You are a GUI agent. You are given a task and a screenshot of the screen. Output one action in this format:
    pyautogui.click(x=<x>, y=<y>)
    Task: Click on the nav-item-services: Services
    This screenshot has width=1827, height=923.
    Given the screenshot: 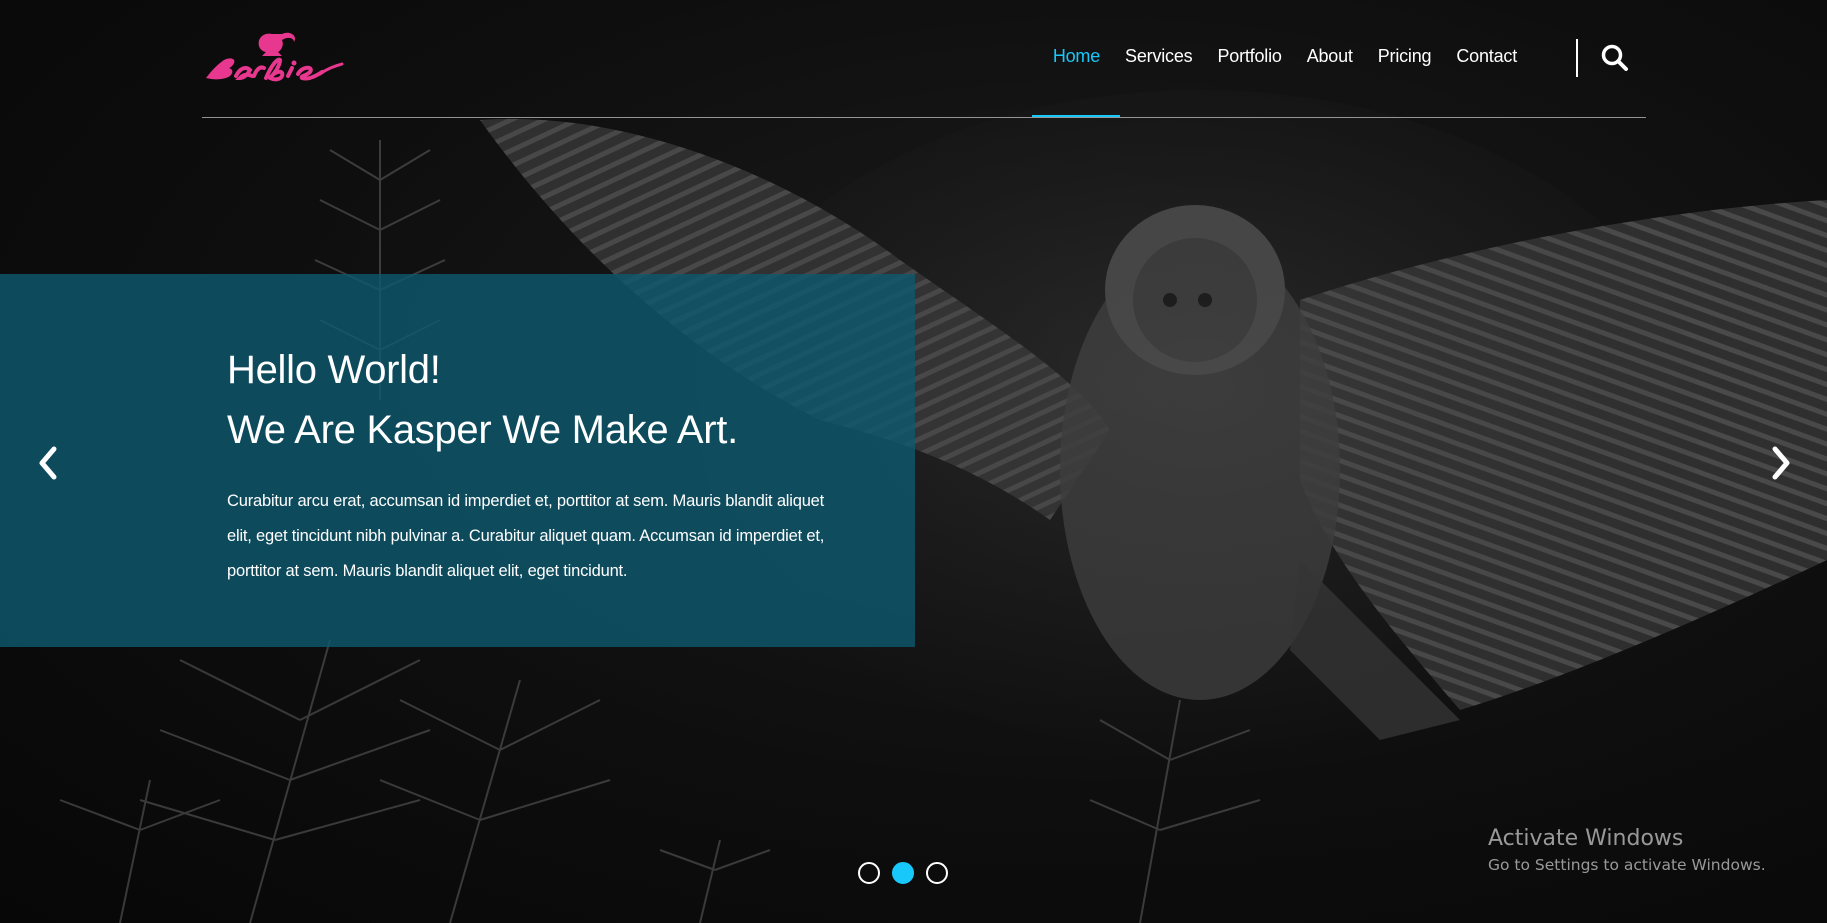 What is the action you would take?
    pyautogui.click(x=1158, y=54)
    